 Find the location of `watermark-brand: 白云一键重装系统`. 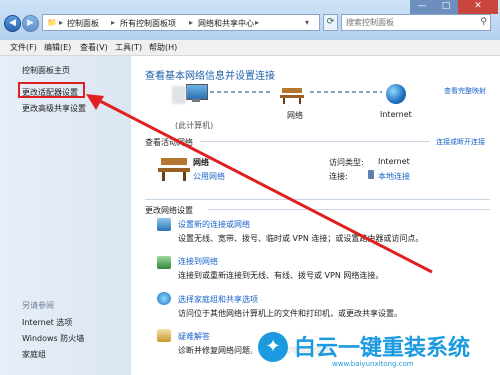

watermark-brand: 白云一键重装系统 is located at coordinates (382, 348).